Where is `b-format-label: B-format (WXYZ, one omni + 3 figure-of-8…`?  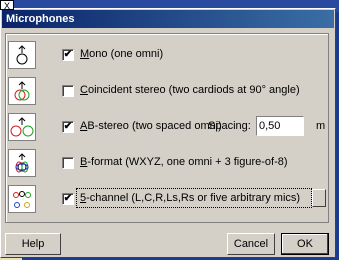
b-format-label: B-format (WXYZ, one omni + 3 figure-of-8… is located at coordinates (184, 162).